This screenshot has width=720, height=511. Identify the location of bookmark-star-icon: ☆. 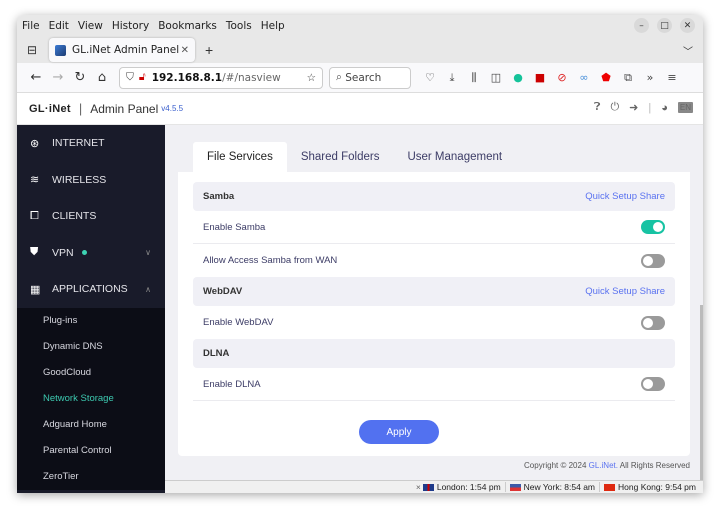
(311, 78).